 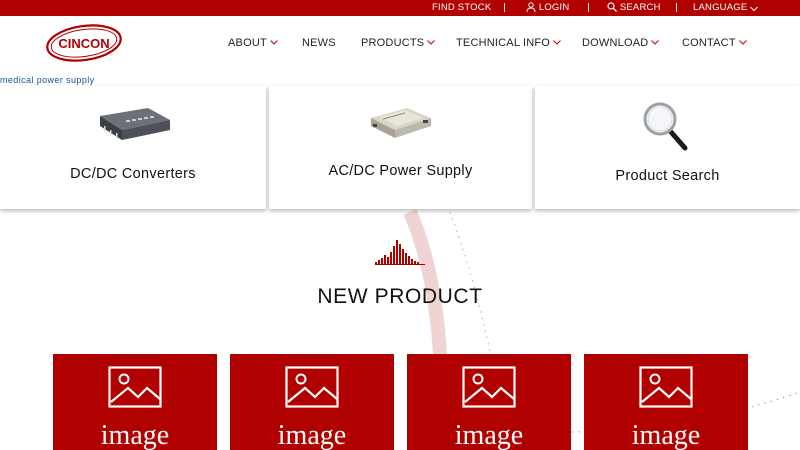 I want to click on nav-contact: CONTACT, so click(x=714, y=43).